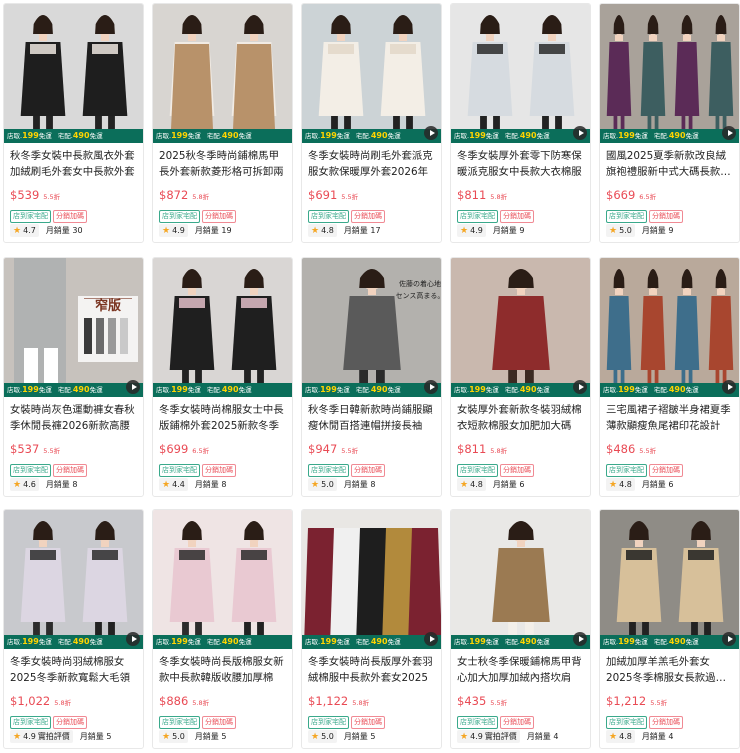 This screenshot has width=740, height=753. Describe the element at coordinates (223, 670) in the screenshot. I see `product-title: 冬季女裝時尚長版棉服女新款中長款韓版收腰加厚棉` at that location.